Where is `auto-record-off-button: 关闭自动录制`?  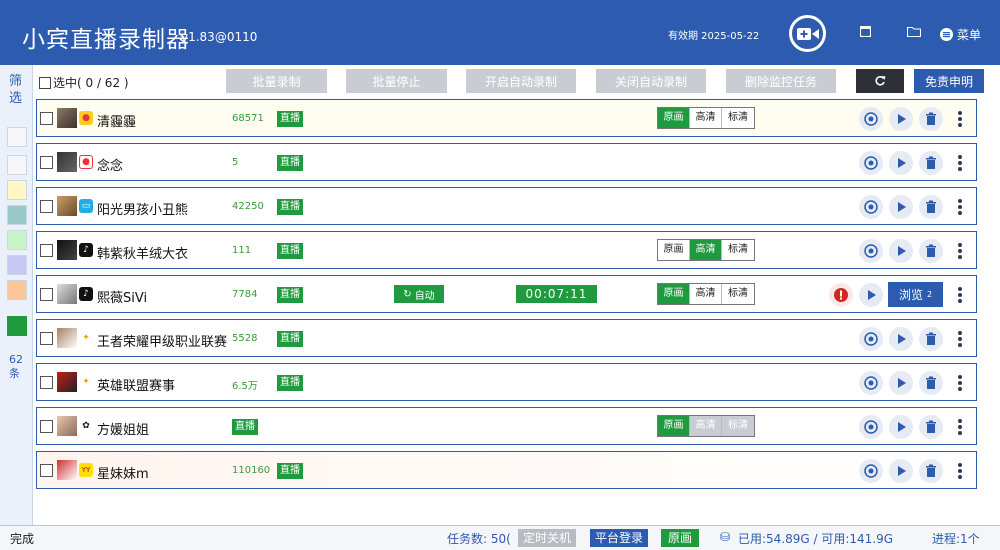 auto-record-off-button: 关闭自动录制 is located at coordinates (651, 81).